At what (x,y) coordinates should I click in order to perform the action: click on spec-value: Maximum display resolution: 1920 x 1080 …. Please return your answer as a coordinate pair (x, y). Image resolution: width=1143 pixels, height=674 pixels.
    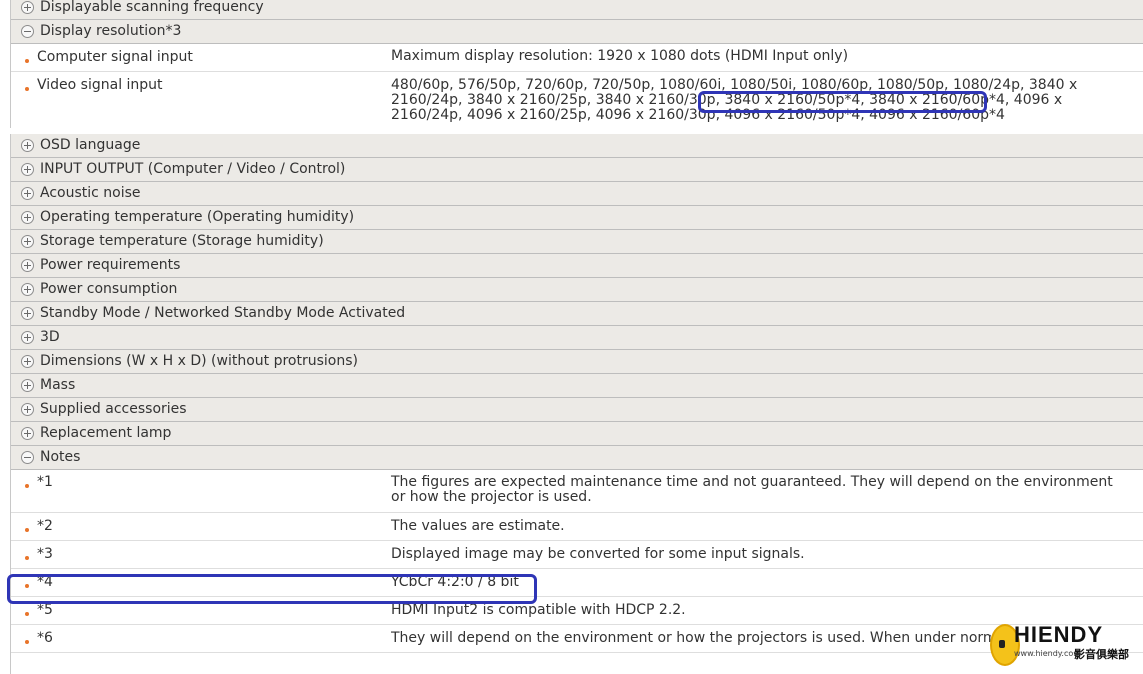
    Looking at the image, I should click on (620, 56).